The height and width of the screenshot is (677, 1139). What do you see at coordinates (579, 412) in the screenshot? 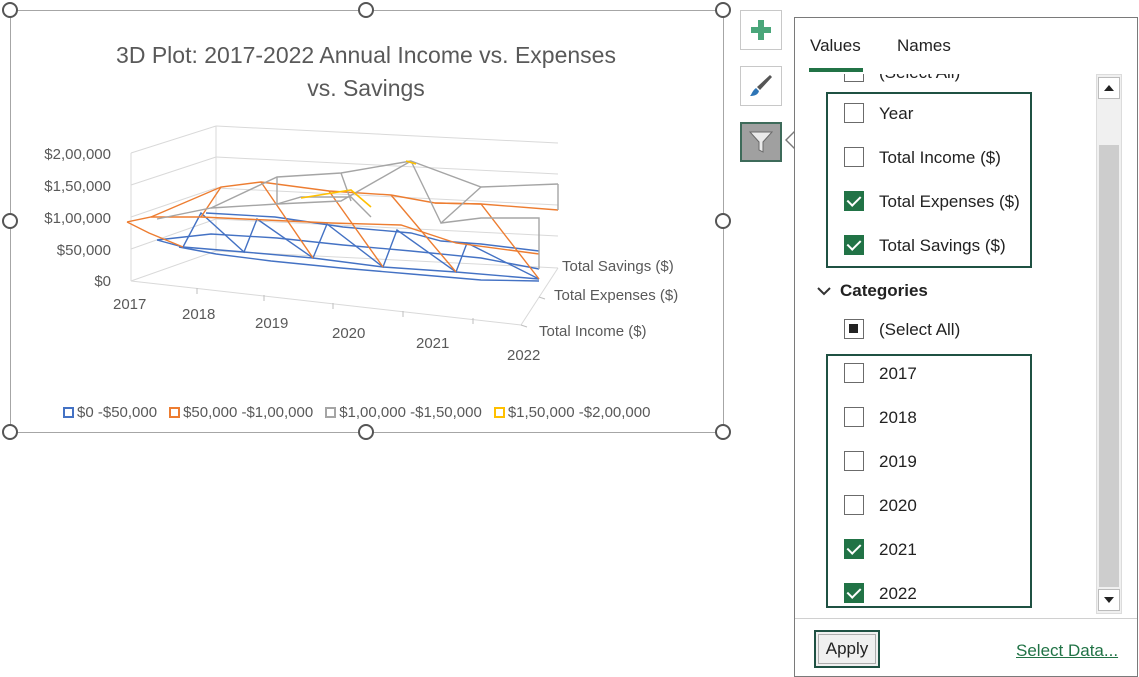
I see `legend-label: $1,50,000 -$2,00,000` at bounding box center [579, 412].